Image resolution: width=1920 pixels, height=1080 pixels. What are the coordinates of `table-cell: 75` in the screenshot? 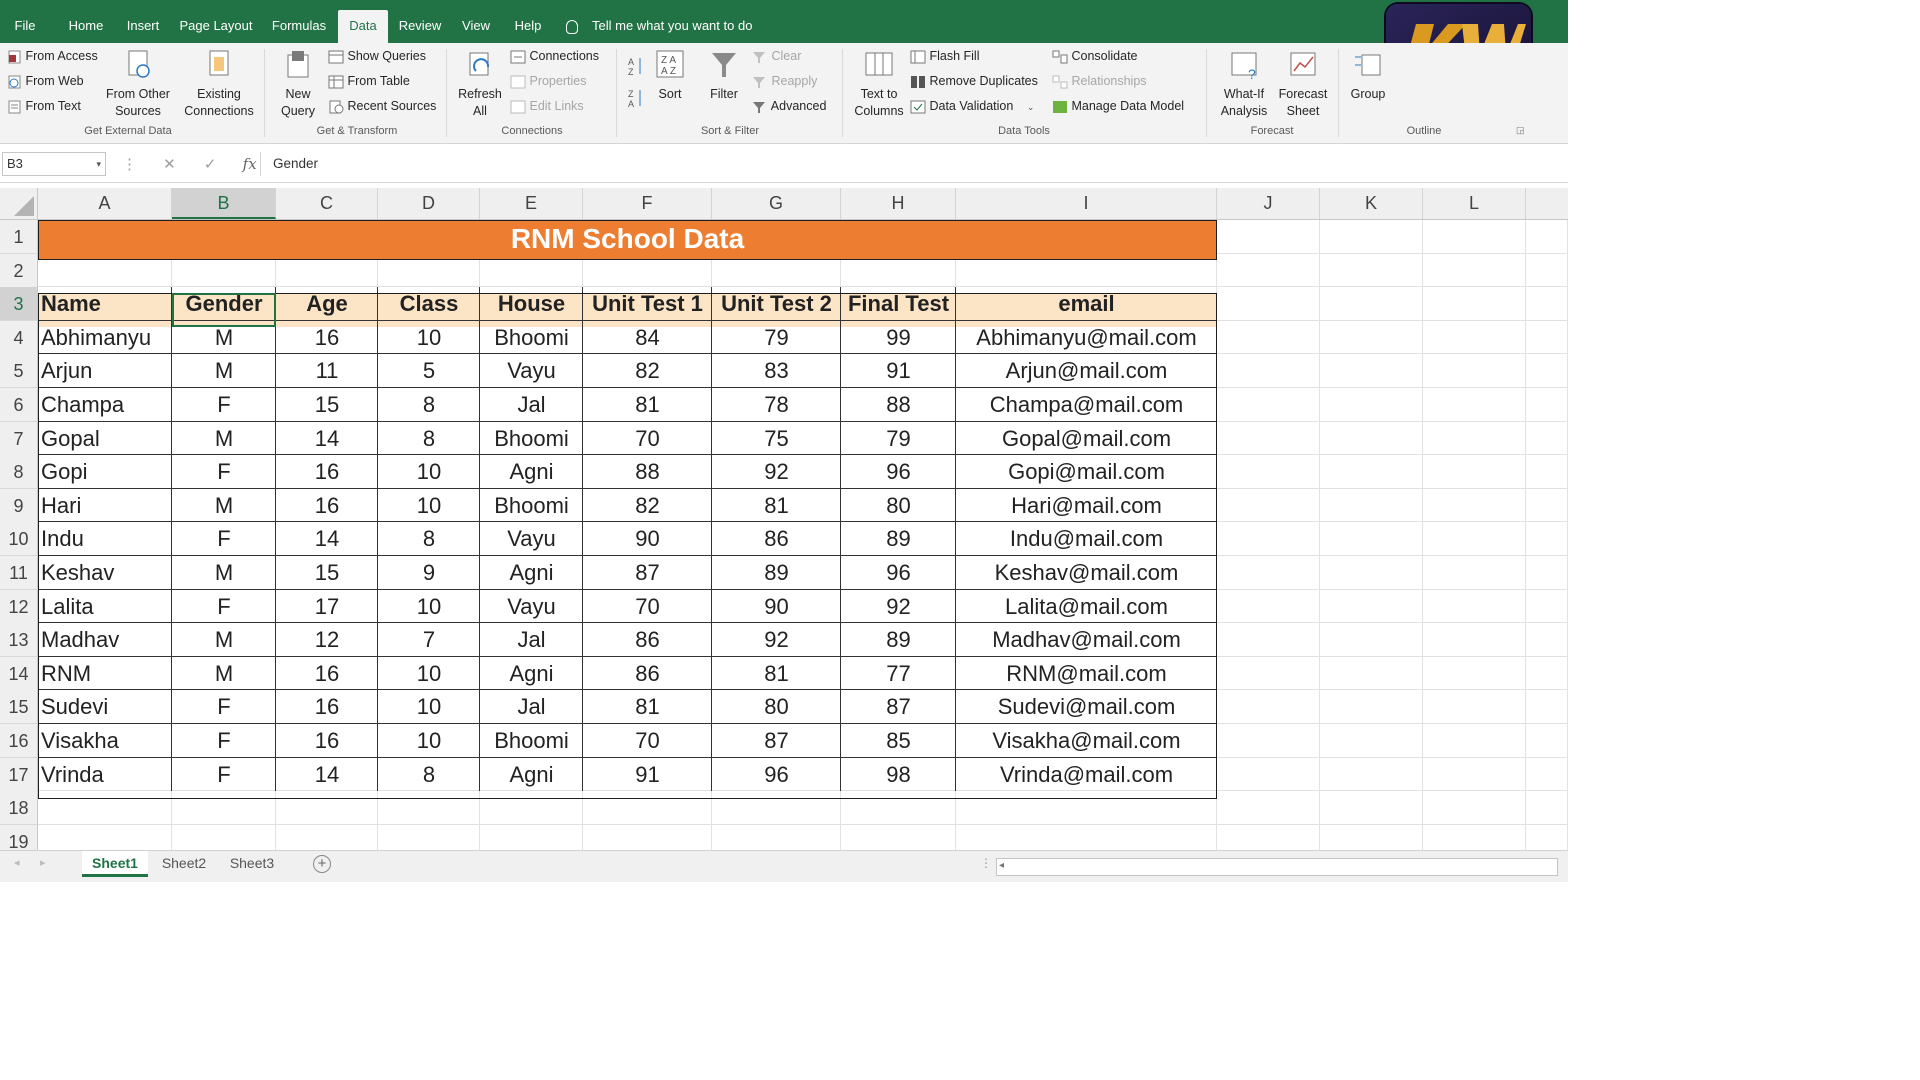 It's located at (776, 439).